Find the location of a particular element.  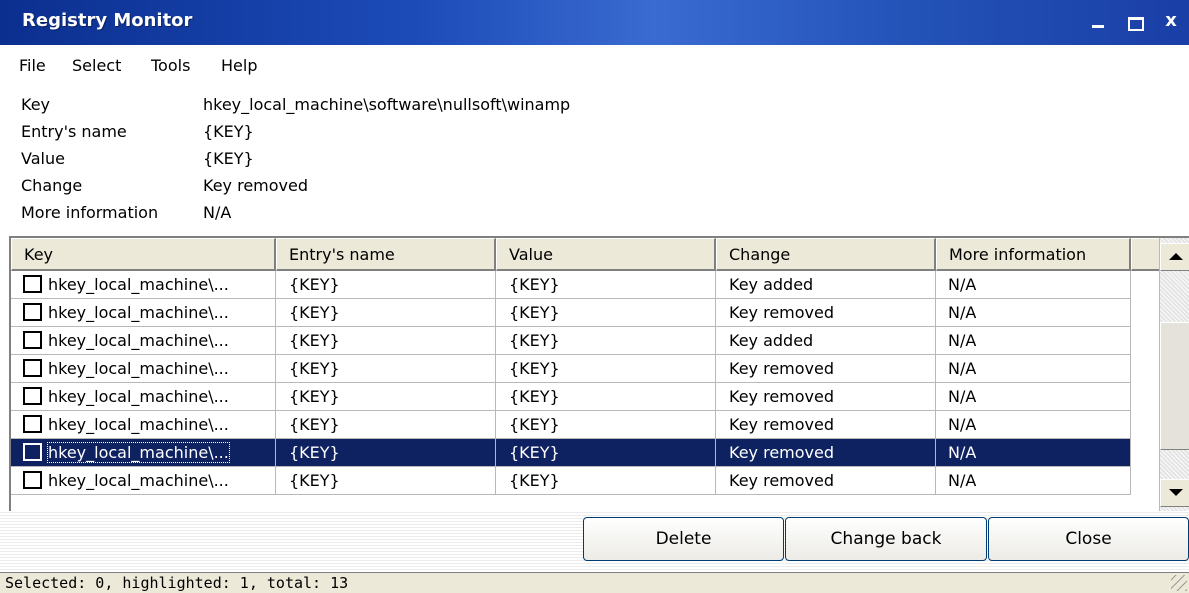

detail-value: N/A is located at coordinates (217, 212).